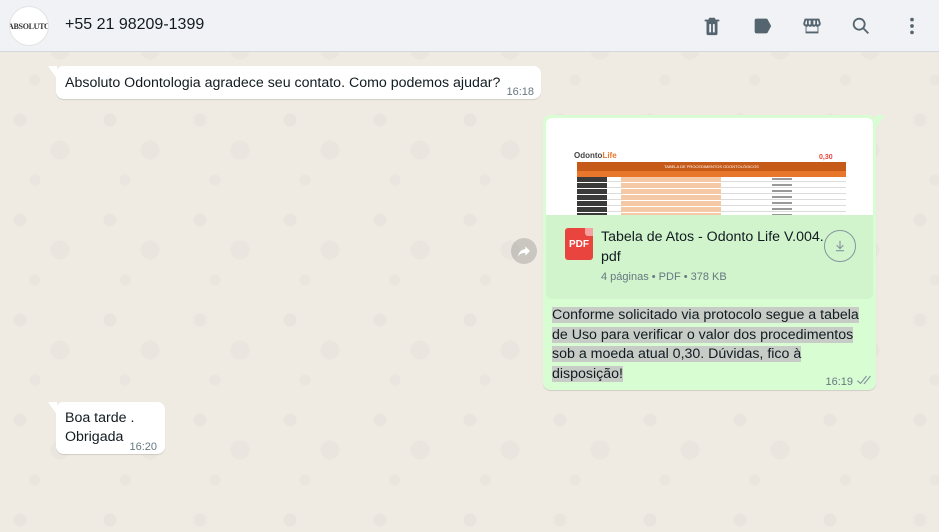 The height and width of the screenshot is (532, 939). I want to click on message-text: Boa tarde . Obrigada, so click(99, 428).